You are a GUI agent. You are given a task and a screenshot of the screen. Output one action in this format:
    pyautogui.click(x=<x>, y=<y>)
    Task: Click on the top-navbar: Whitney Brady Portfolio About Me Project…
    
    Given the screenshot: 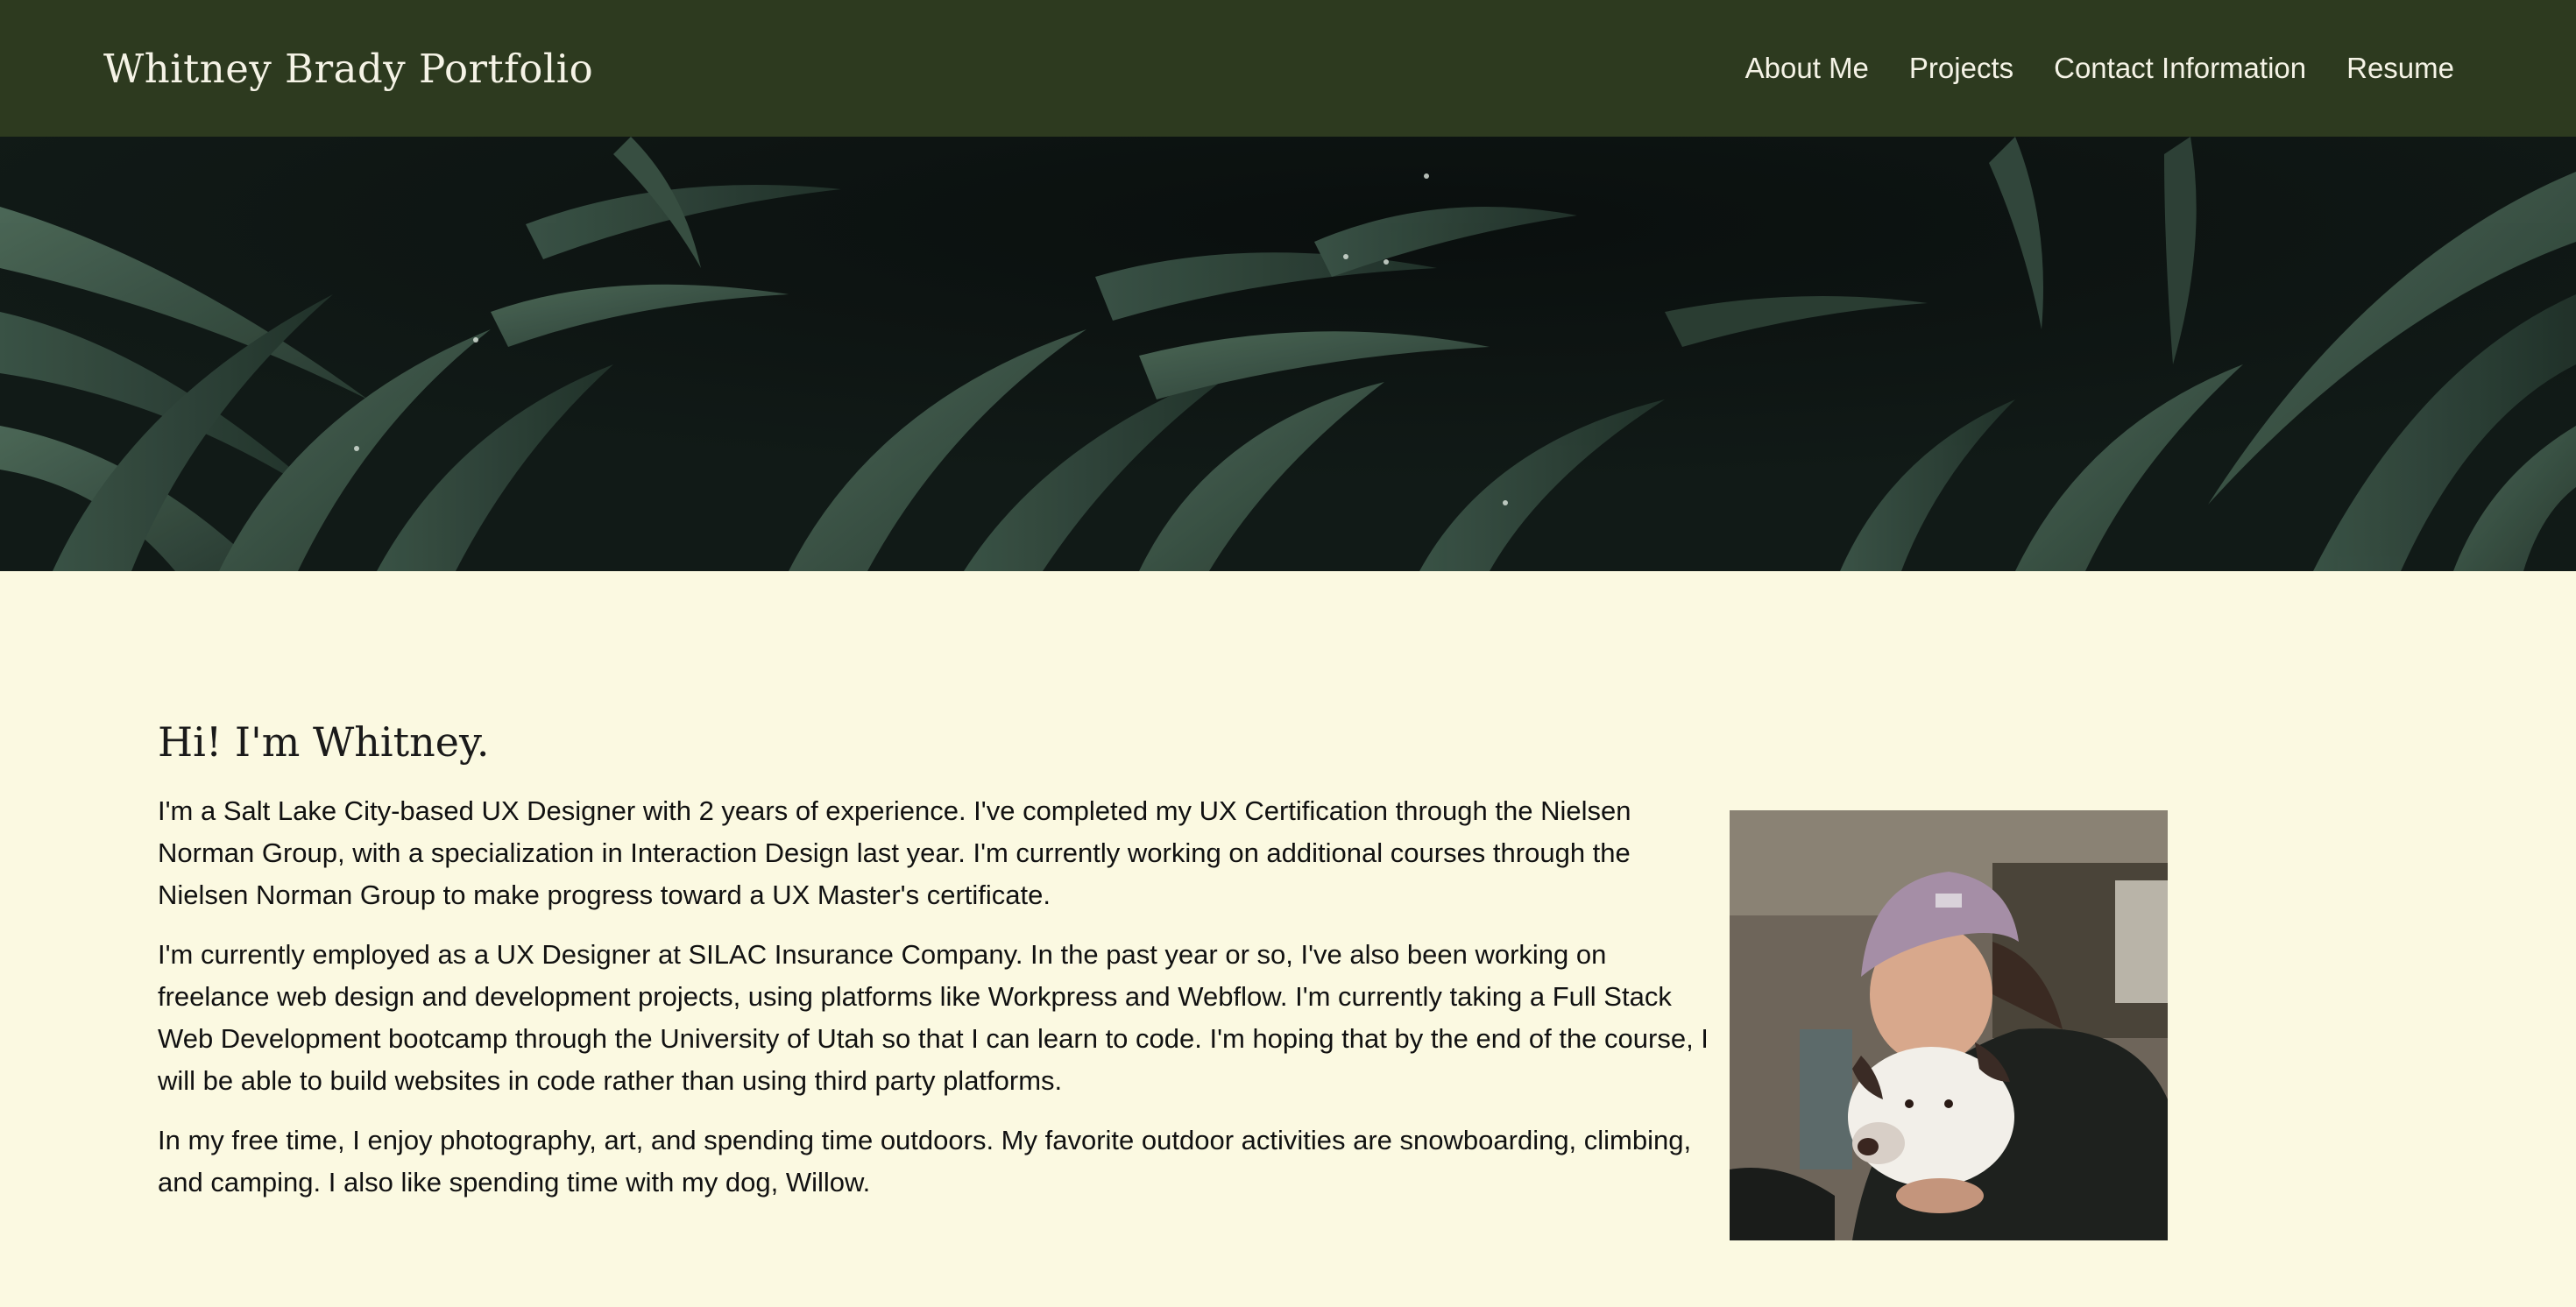 What is the action you would take?
    pyautogui.click(x=1288, y=68)
    